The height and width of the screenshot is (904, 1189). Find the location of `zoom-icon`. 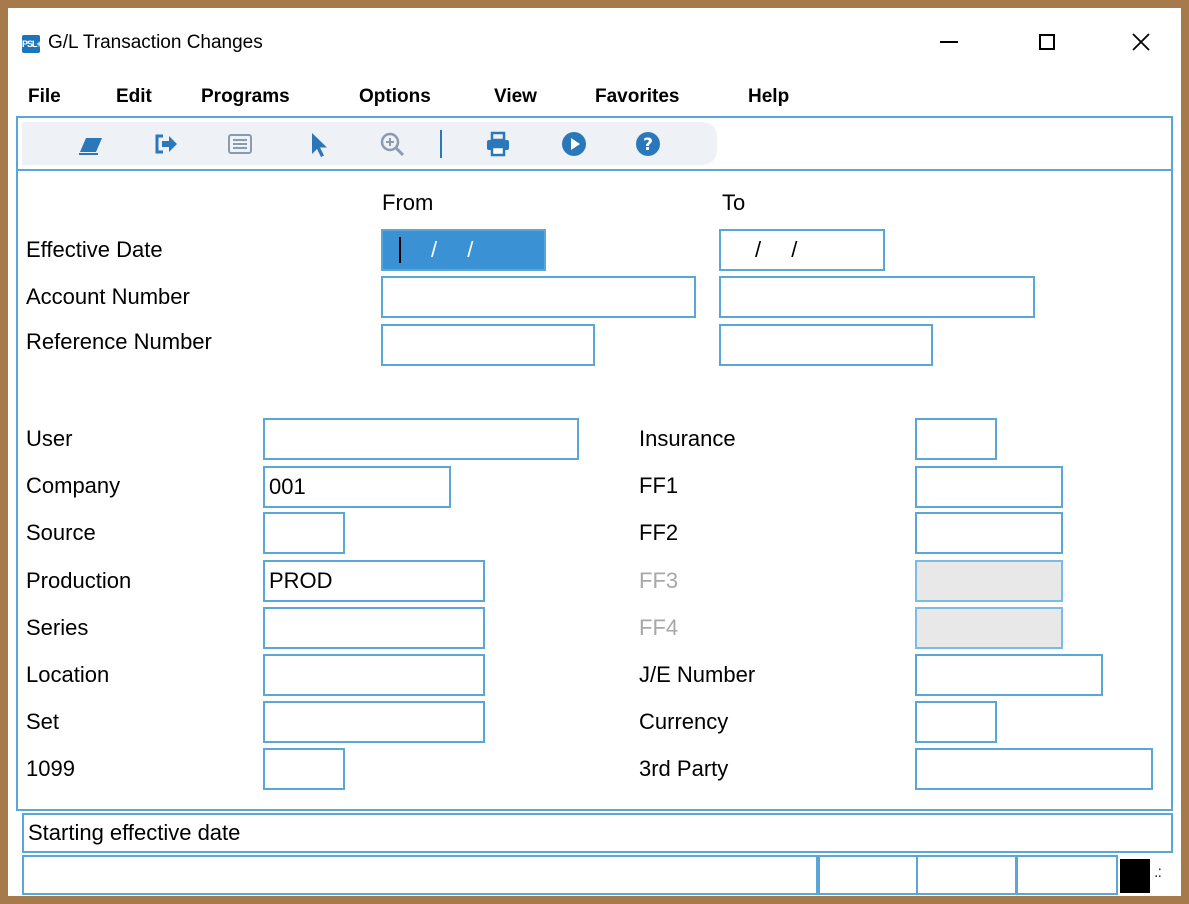

zoom-icon is located at coordinates (392, 144).